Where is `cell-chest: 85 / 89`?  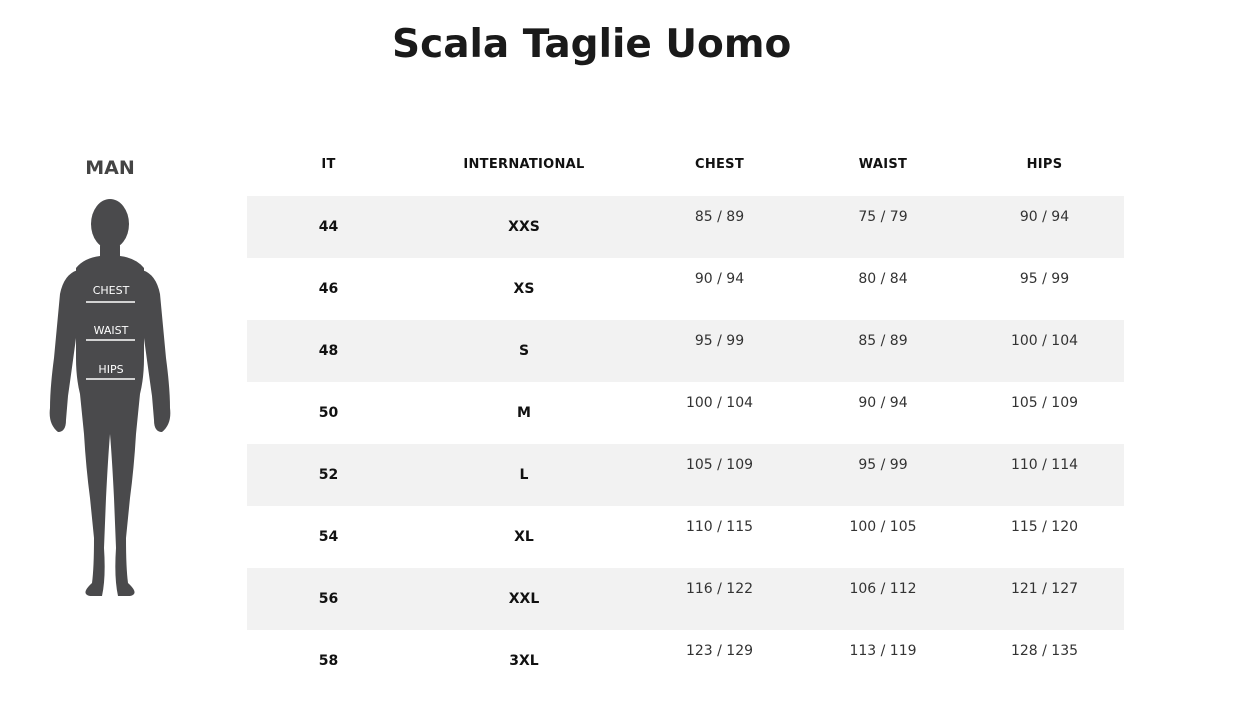 cell-chest: 85 / 89 is located at coordinates (719, 217).